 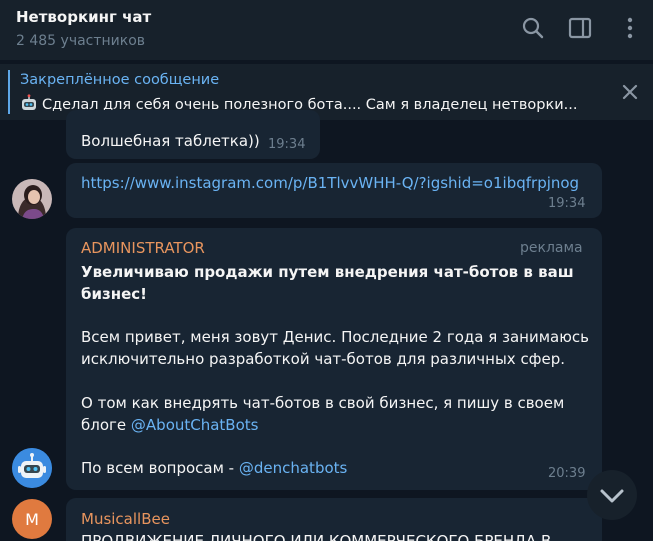 I want to click on chat-title: Нетворкинг чат, so click(x=83, y=17).